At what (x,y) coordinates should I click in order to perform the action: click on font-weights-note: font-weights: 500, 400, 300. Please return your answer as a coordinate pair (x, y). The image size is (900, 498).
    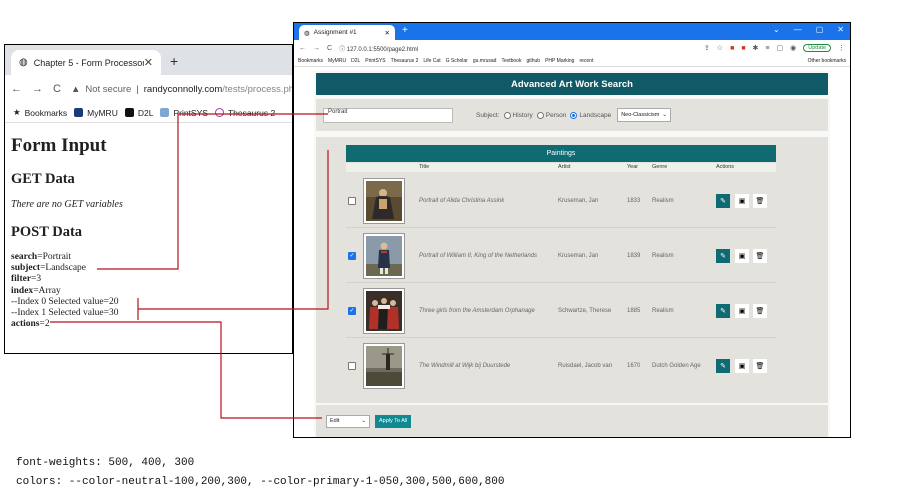
    Looking at the image, I should click on (105, 463).